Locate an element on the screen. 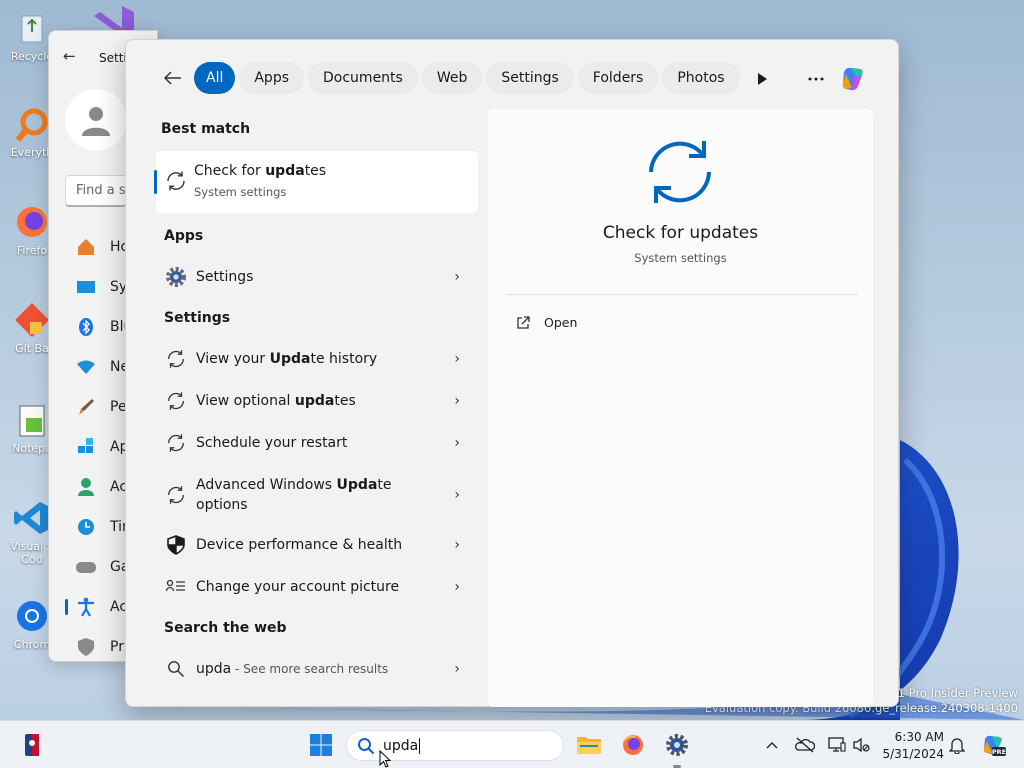  windows-logo-icon is located at coordinates (321, 745).